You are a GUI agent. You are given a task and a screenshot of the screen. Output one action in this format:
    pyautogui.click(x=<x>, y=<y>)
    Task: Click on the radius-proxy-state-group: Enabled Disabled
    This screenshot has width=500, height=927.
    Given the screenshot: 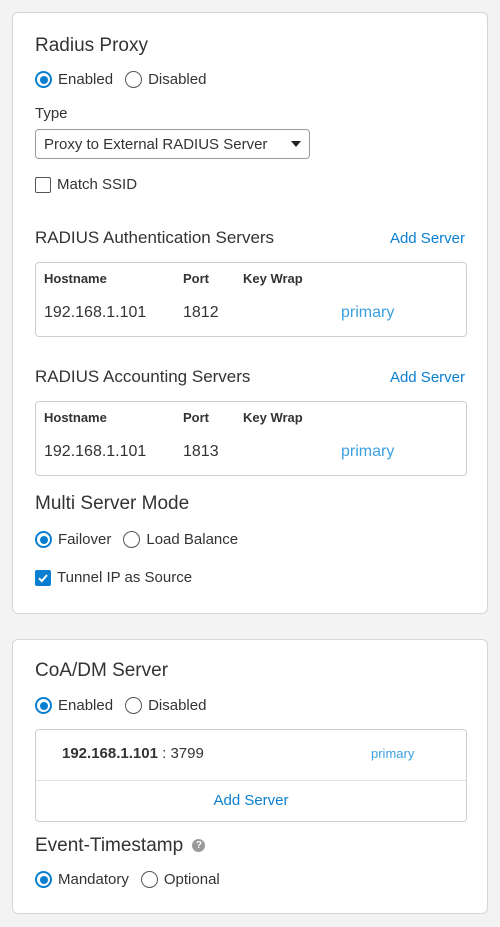 What is the action you would take?
    pyautogui.click(x=120, y=79)
    